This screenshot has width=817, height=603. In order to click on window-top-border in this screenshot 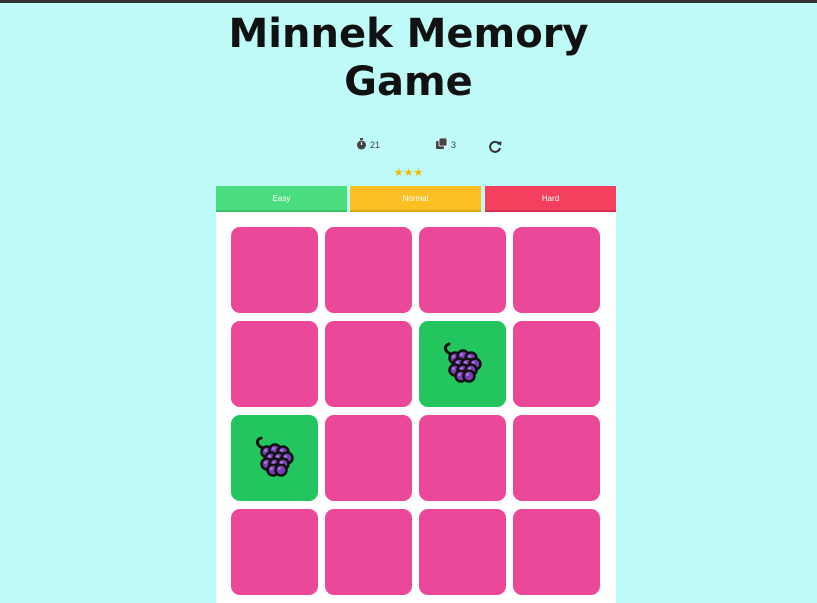, I will do `click(408, 1)`.